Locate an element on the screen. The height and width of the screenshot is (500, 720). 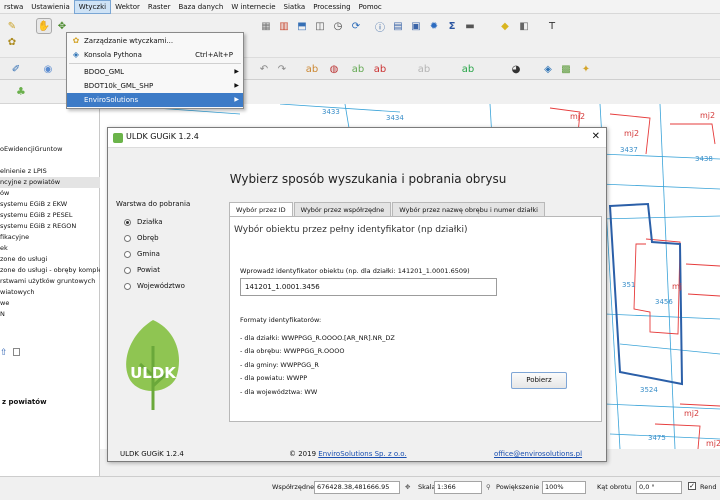
map-tool-icon: ✎ is located at coordinates (12, 26).